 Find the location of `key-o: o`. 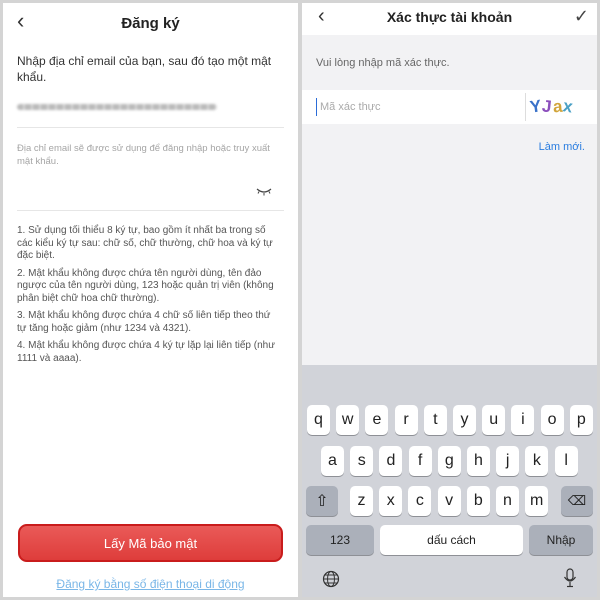

key-o: o is located at coordinates (552, 420).